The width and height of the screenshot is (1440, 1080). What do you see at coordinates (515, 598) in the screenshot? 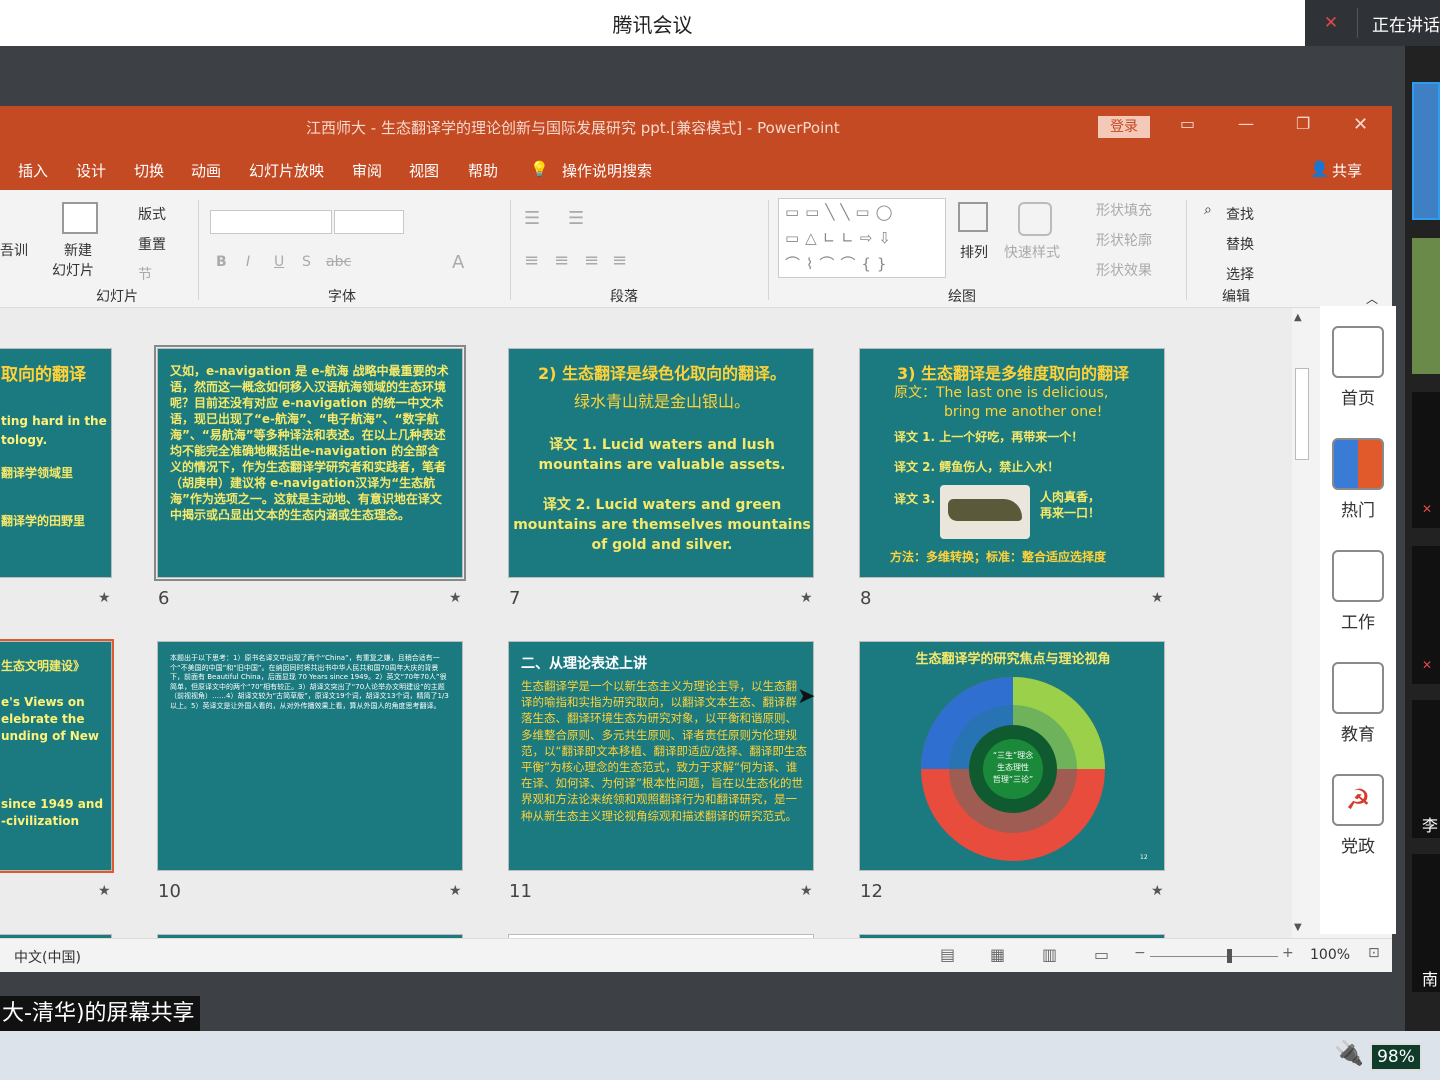
I see `slide-number: 7` at bounding box center [515, 598].